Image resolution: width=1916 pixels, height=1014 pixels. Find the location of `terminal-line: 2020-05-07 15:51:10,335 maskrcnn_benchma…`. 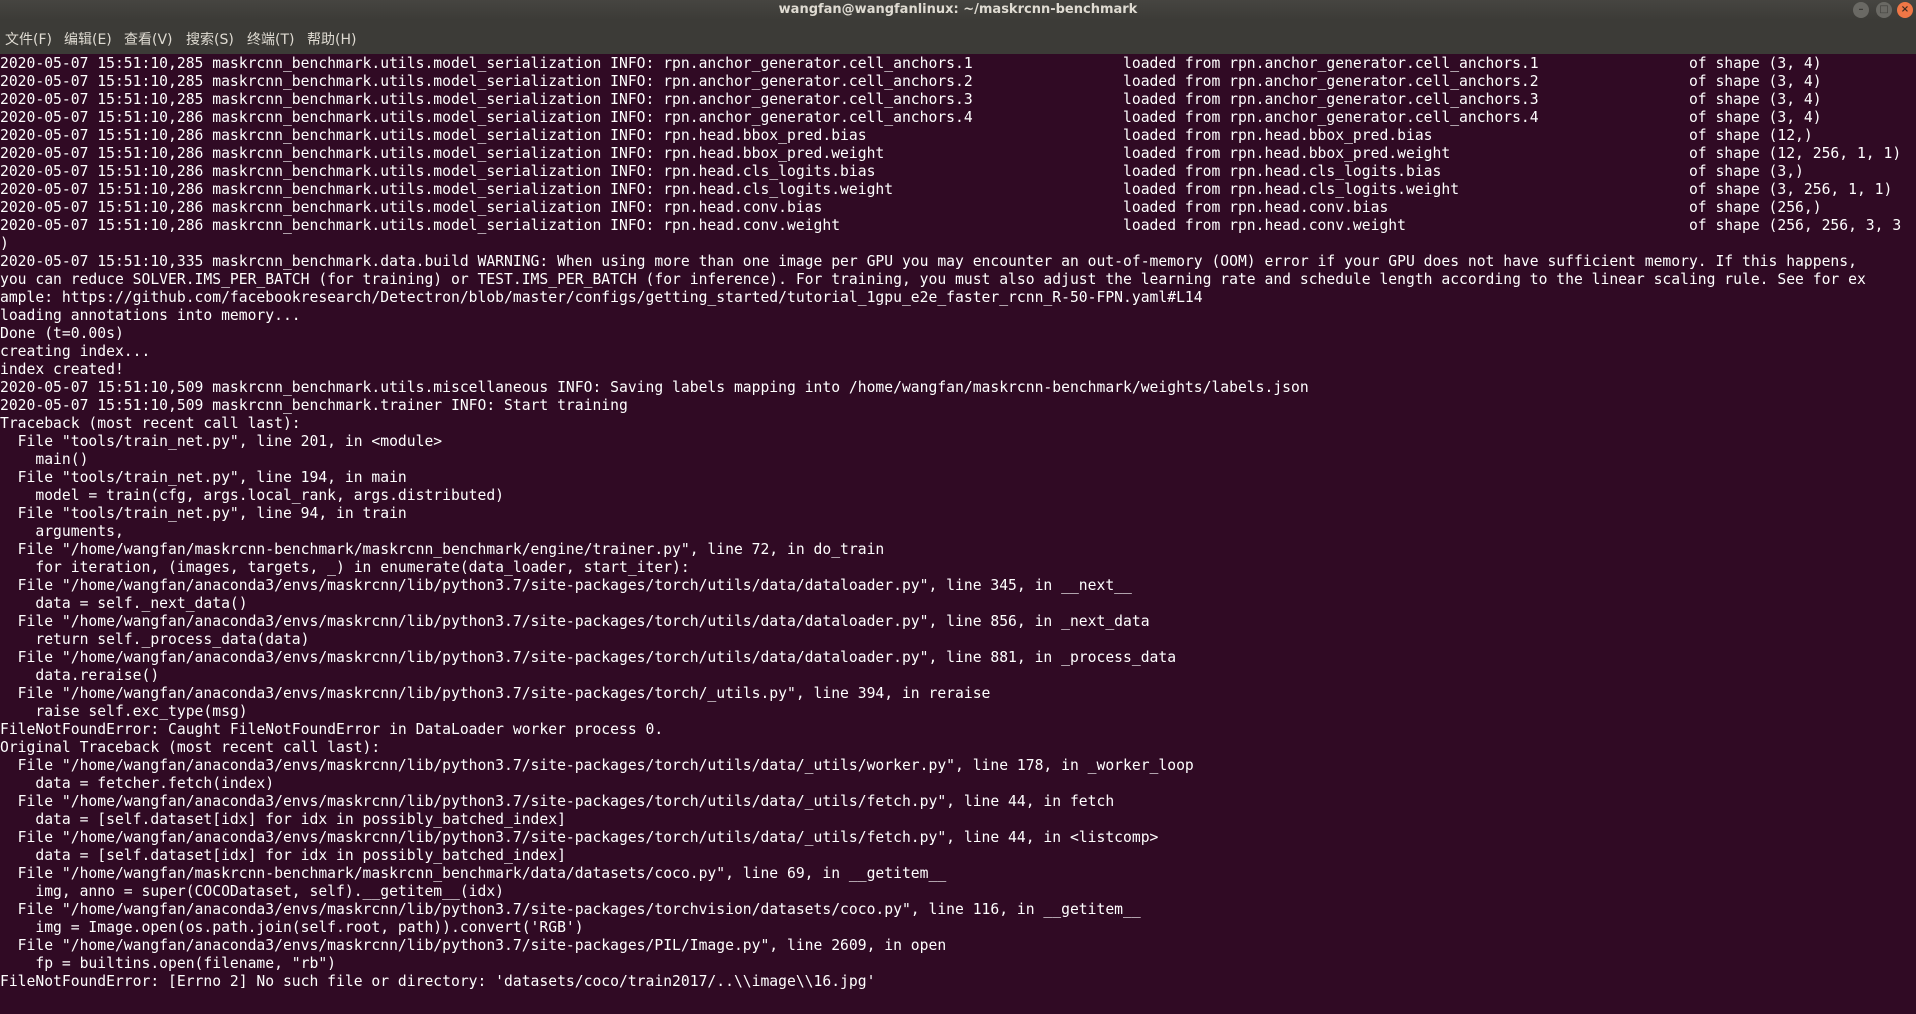

terminal-line: 2020-05-07 15:51:10,335 maskrcnn_benchma… is located at coordinates (928, 261).